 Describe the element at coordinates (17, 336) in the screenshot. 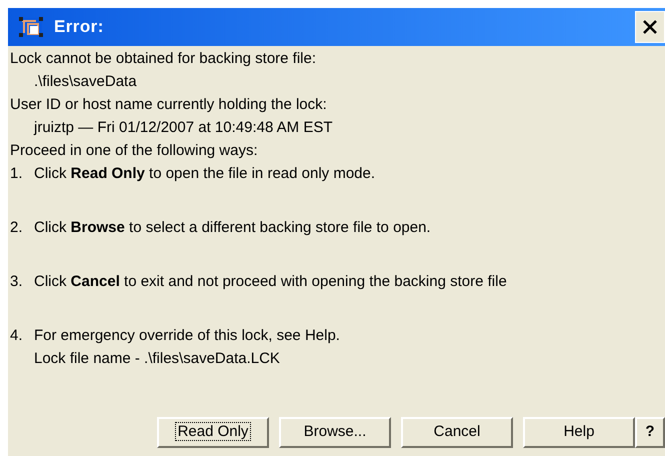

I see `step-number: 4.` at that location.